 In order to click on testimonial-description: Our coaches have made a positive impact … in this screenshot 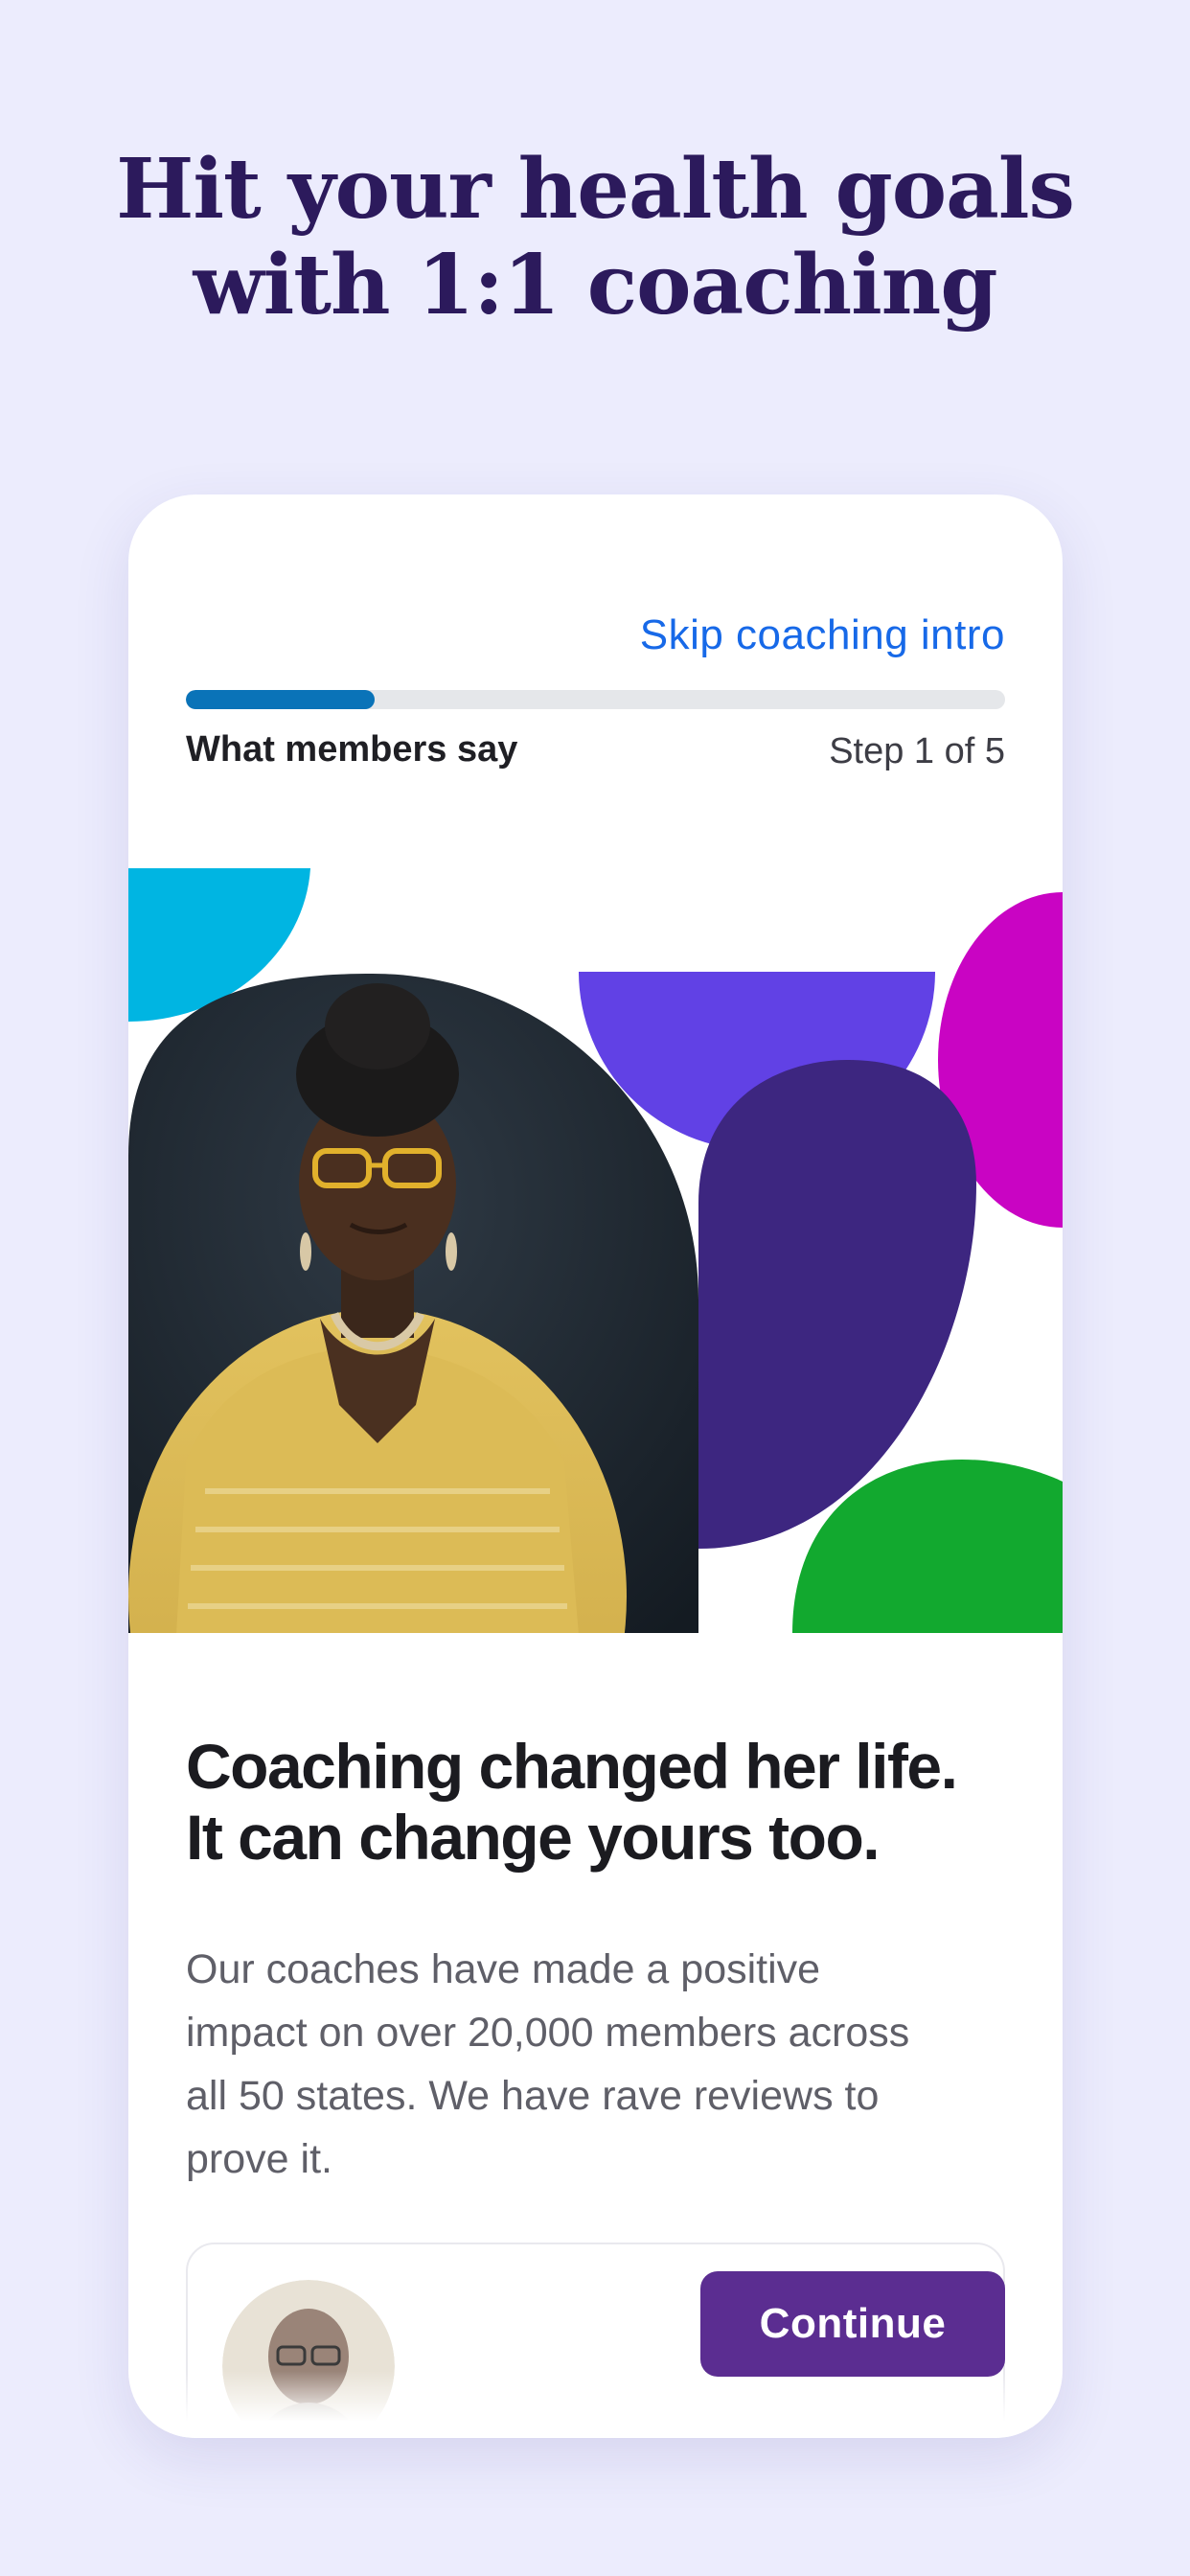, I will do `click(548, 2064)`.